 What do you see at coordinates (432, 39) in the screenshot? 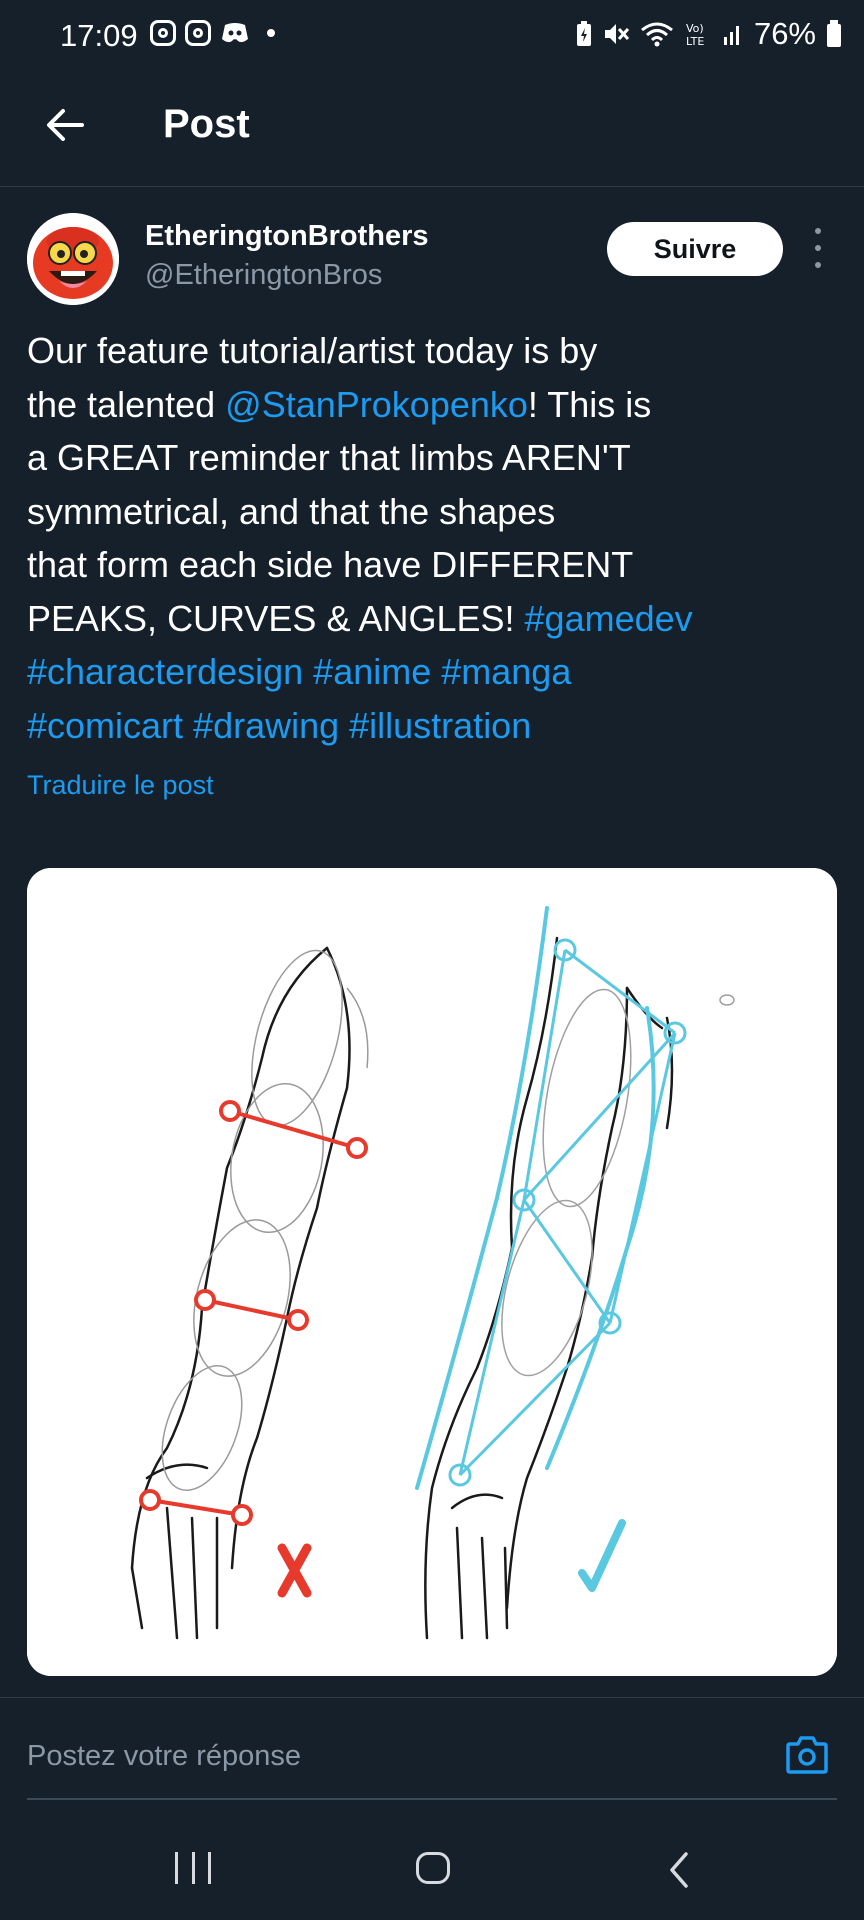
I see `status-bar: 17:09 Vo) LTE 76%` at bounding box center [432, 39].